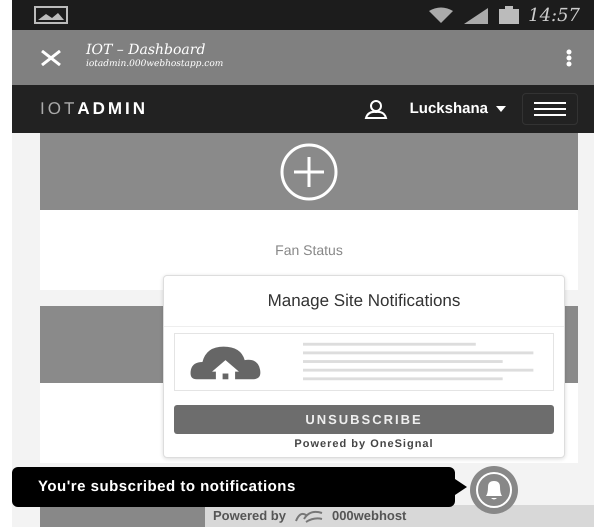 This screenshot has height=527, width=606. I want to click on notification-bell-button, so click(494, 490).